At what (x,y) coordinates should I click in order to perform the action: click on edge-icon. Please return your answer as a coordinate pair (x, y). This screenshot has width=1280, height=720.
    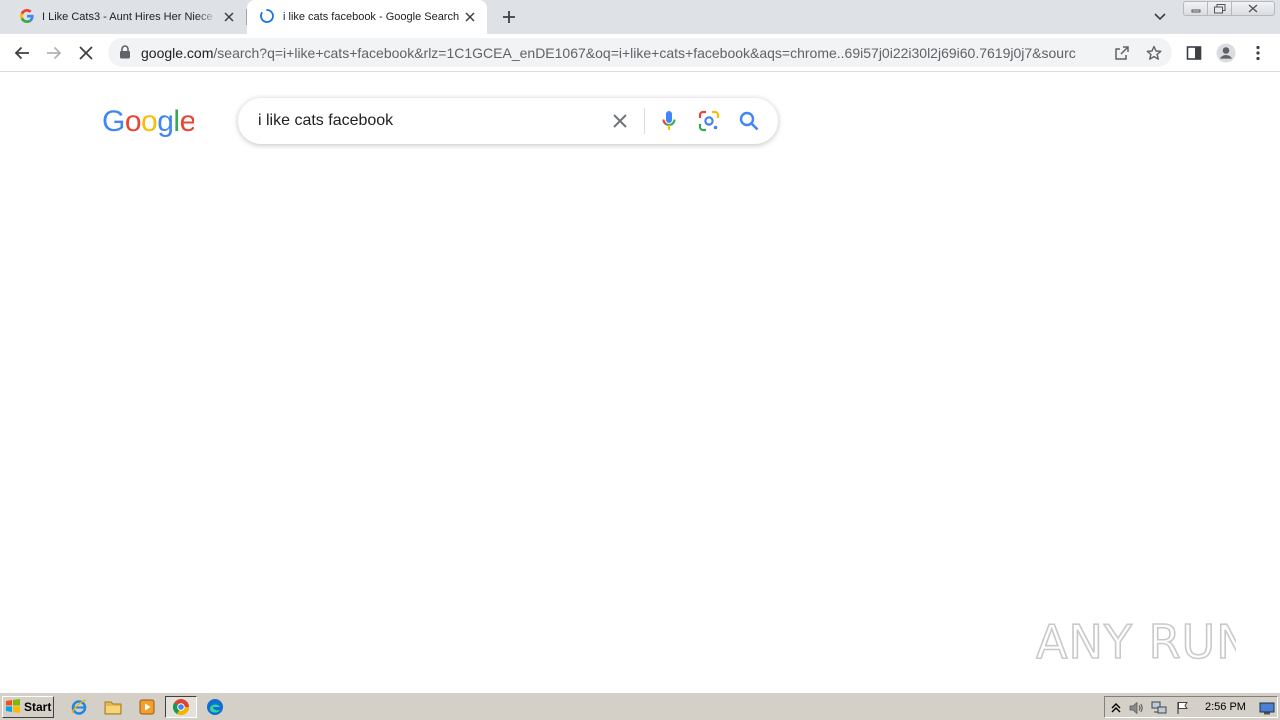
    Looking at the image, I should click on (215, 707).